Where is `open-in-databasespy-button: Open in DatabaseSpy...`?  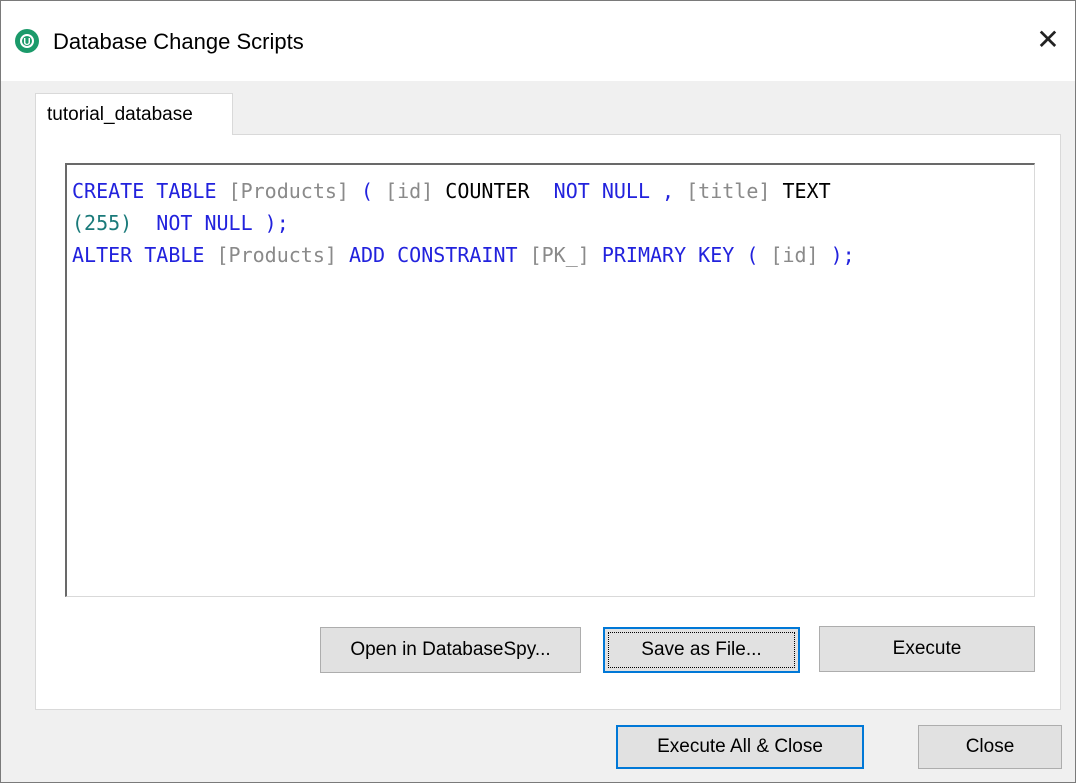
open-in-databasespy-button: Open in DatabaseSpy... is located at coordinates (450, 650).